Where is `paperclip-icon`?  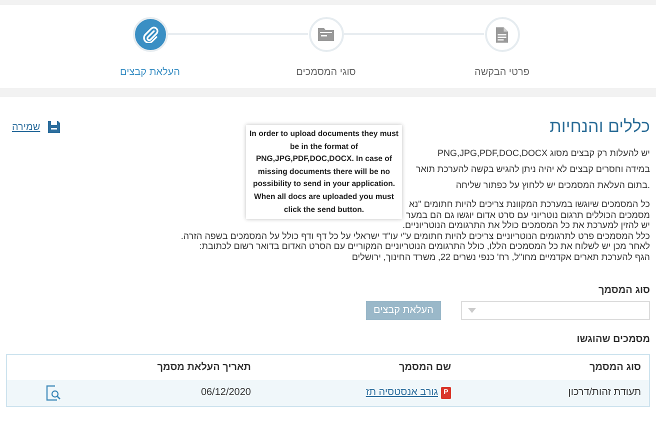
paperclip-icon is located at coordinates (150, 34).